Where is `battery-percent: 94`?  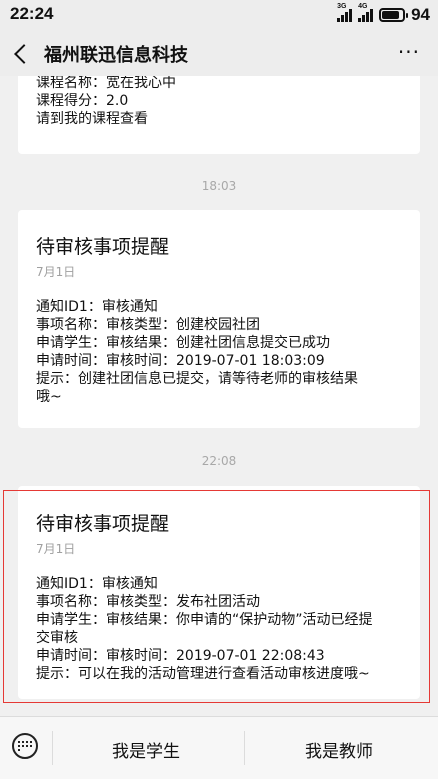 battery-percent: 94 is located at coordinates (420, 14).